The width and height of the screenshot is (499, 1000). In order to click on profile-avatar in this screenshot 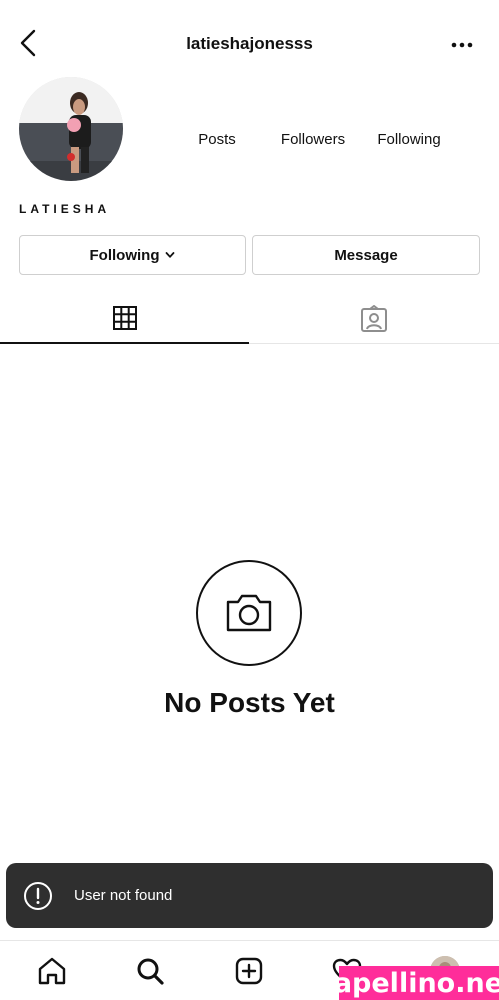, I will do `click(71, 129)`.